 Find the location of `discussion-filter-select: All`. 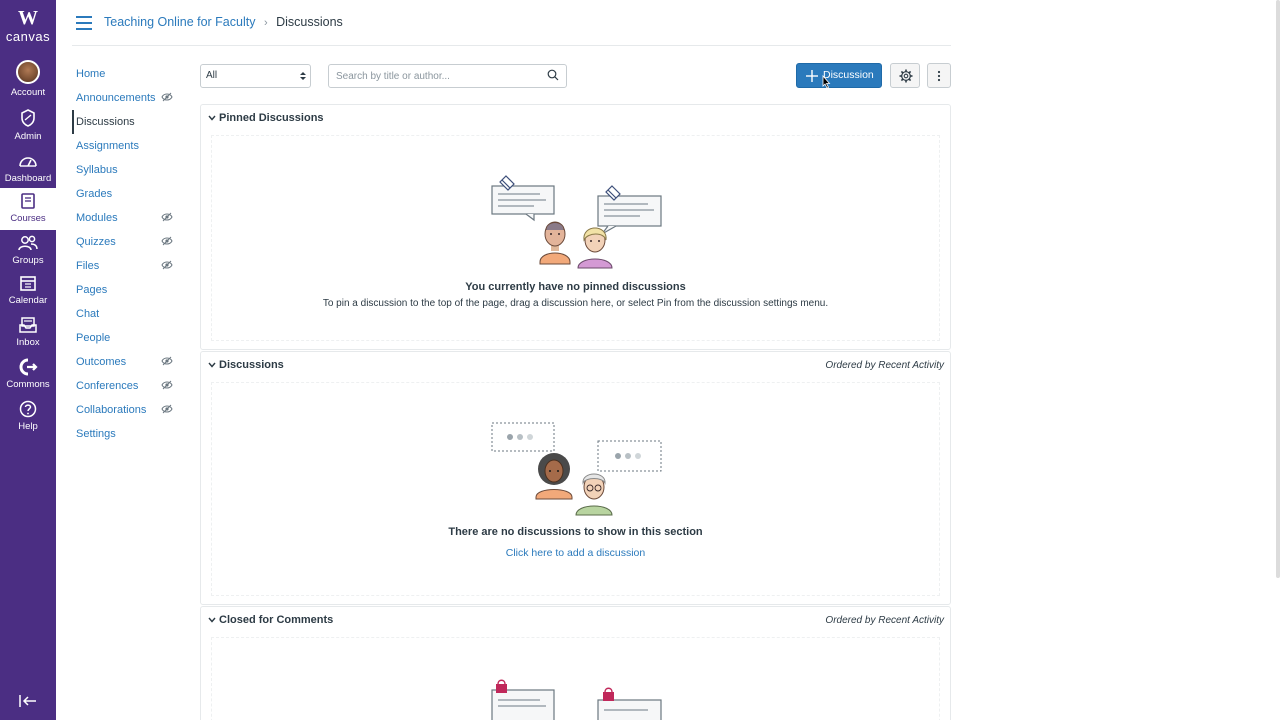

discussion-filter-select: All is located at coordinates (255, 76).